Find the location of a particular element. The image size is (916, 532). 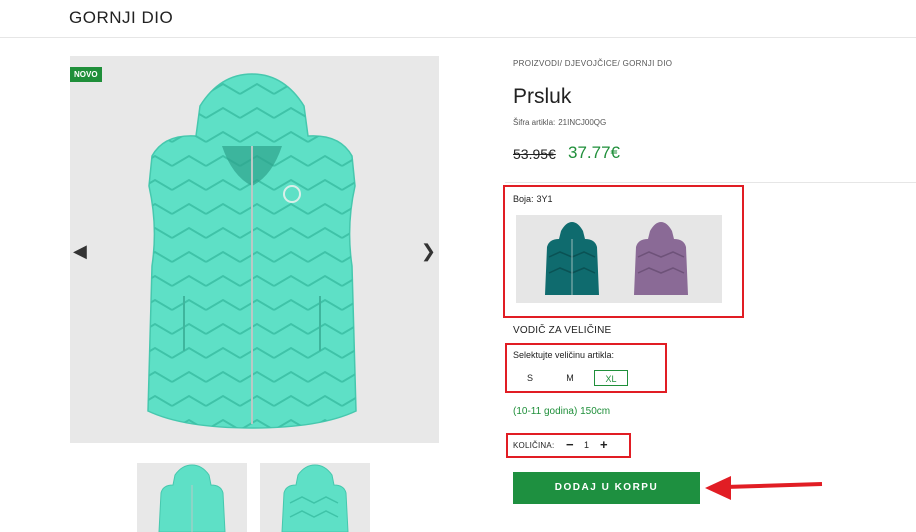

price-old: 53.95€ is located at coordinates (534, 154).